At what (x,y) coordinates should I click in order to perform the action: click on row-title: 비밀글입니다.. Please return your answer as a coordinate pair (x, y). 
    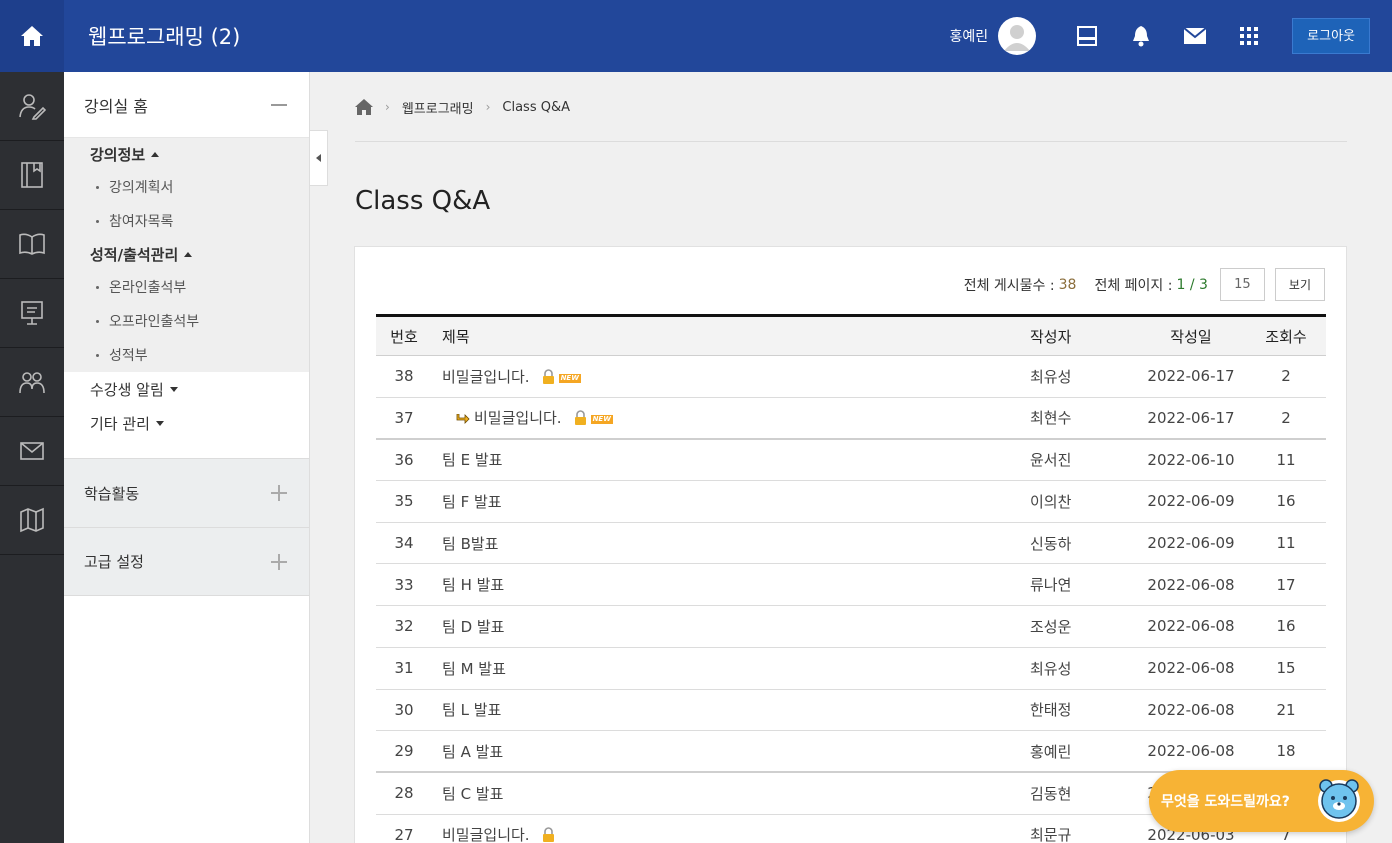
    Looking at the image, I should click on (729, 828).